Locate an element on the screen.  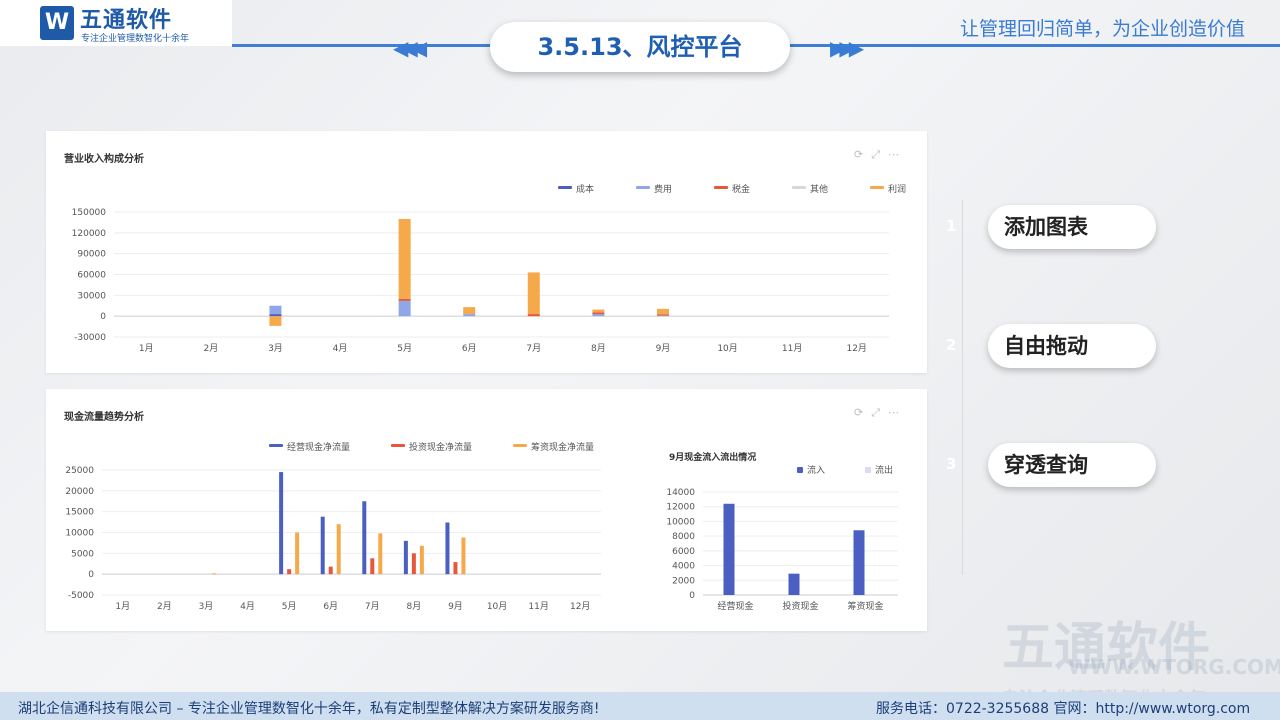
legend-label: 投资现金净流量 is located at coordinates (440, 447).